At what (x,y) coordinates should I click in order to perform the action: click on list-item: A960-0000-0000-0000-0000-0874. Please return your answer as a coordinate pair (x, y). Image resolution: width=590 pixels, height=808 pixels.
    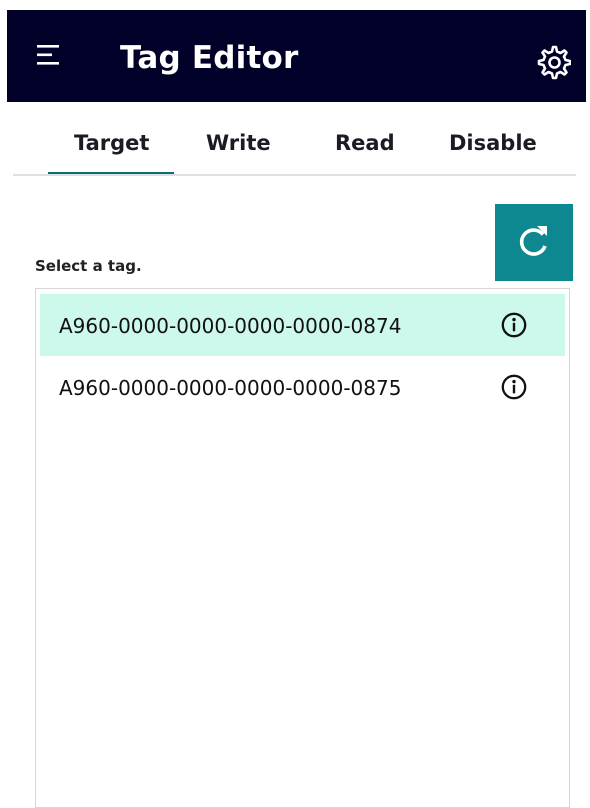
    Looking at the image, I should click on (302, 325).